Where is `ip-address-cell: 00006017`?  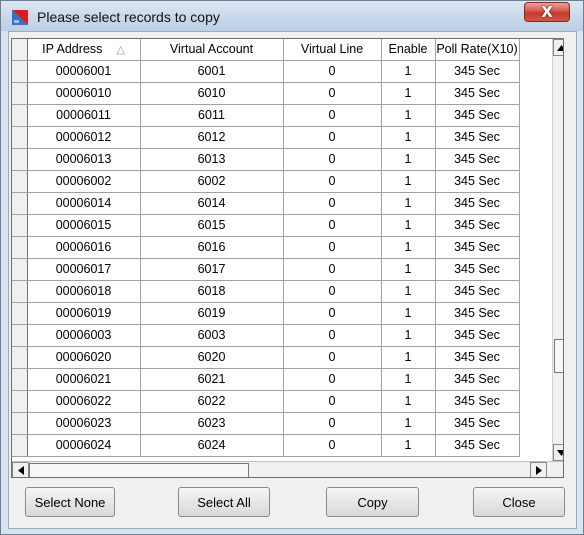
ip-address-cell: 00006017 is located at coordinates (84, 269).